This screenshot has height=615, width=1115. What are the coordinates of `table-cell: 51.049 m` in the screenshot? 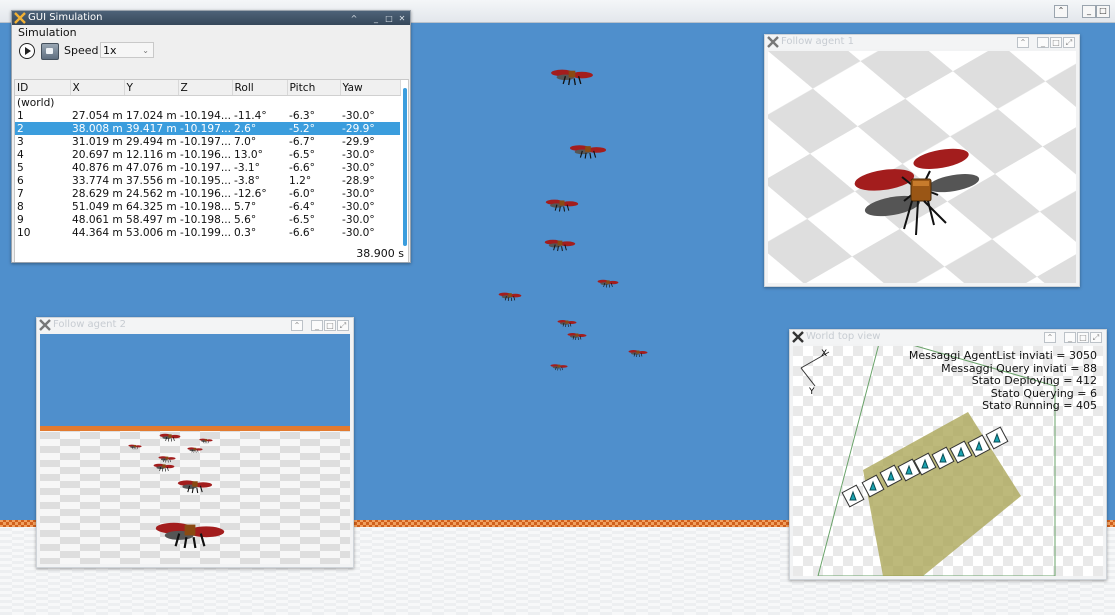 It's located at (97, 206).